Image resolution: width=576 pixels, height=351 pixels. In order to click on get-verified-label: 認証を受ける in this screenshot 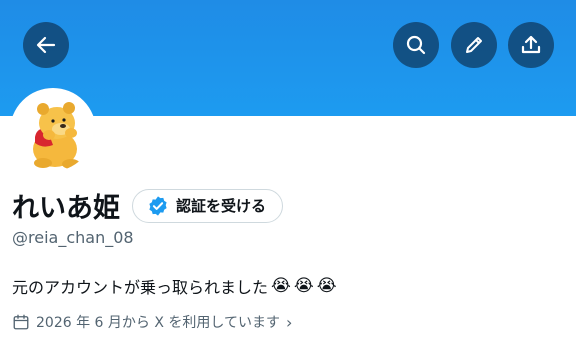, I will do `click(221, 206)`.